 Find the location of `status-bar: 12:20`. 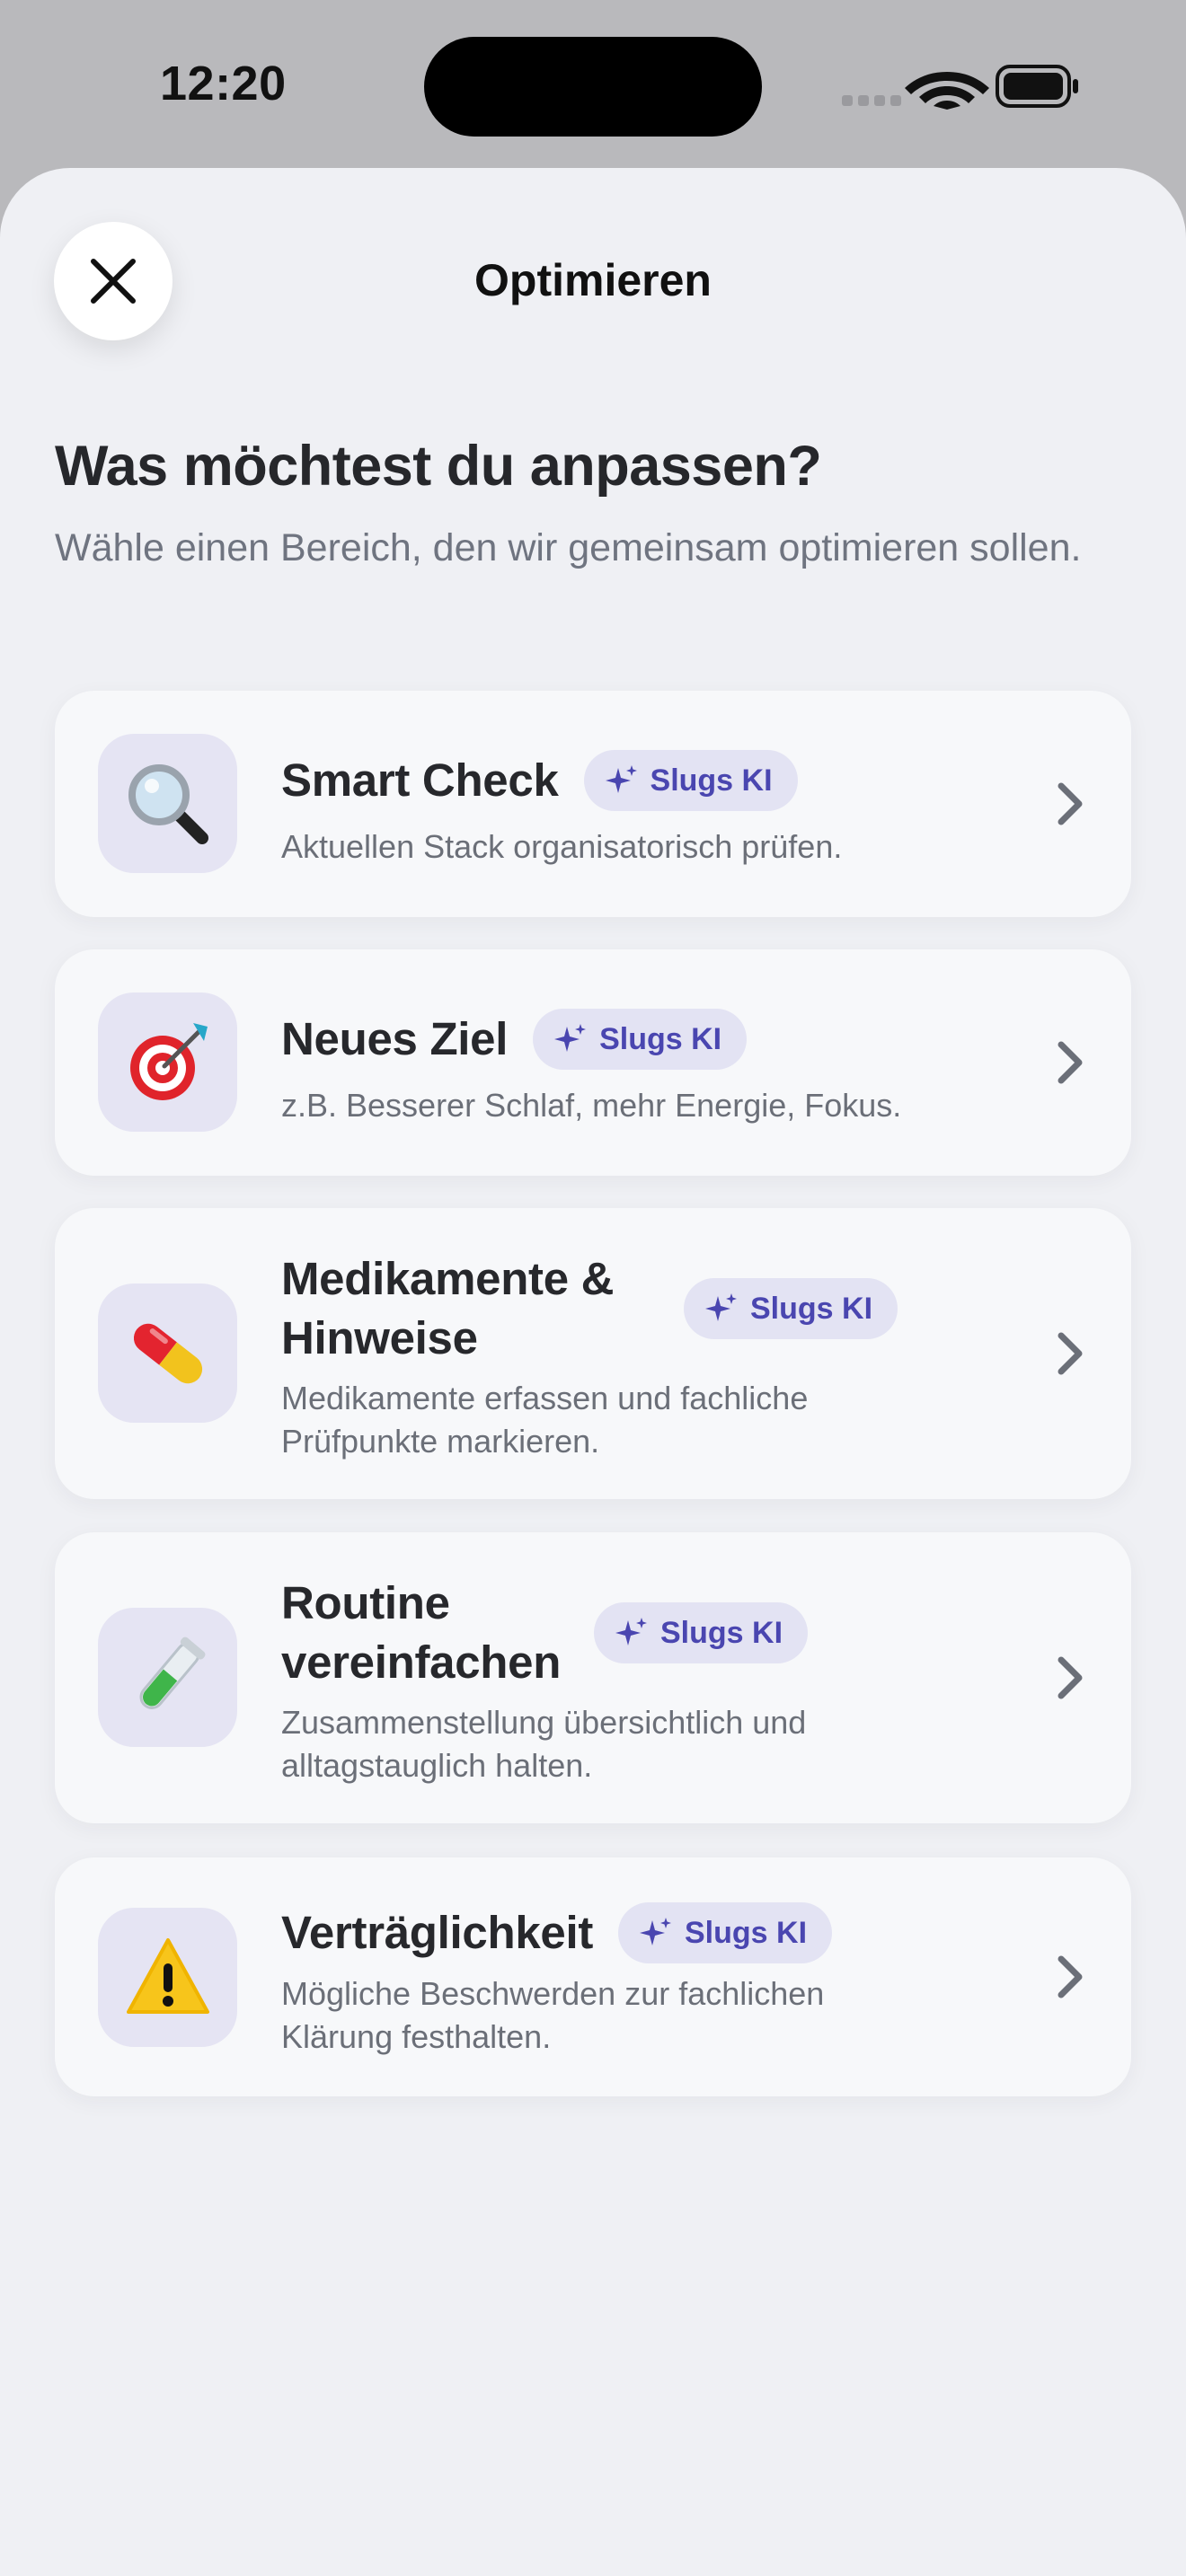

status-bar: 12:20 is located at coordinates (593, 83).